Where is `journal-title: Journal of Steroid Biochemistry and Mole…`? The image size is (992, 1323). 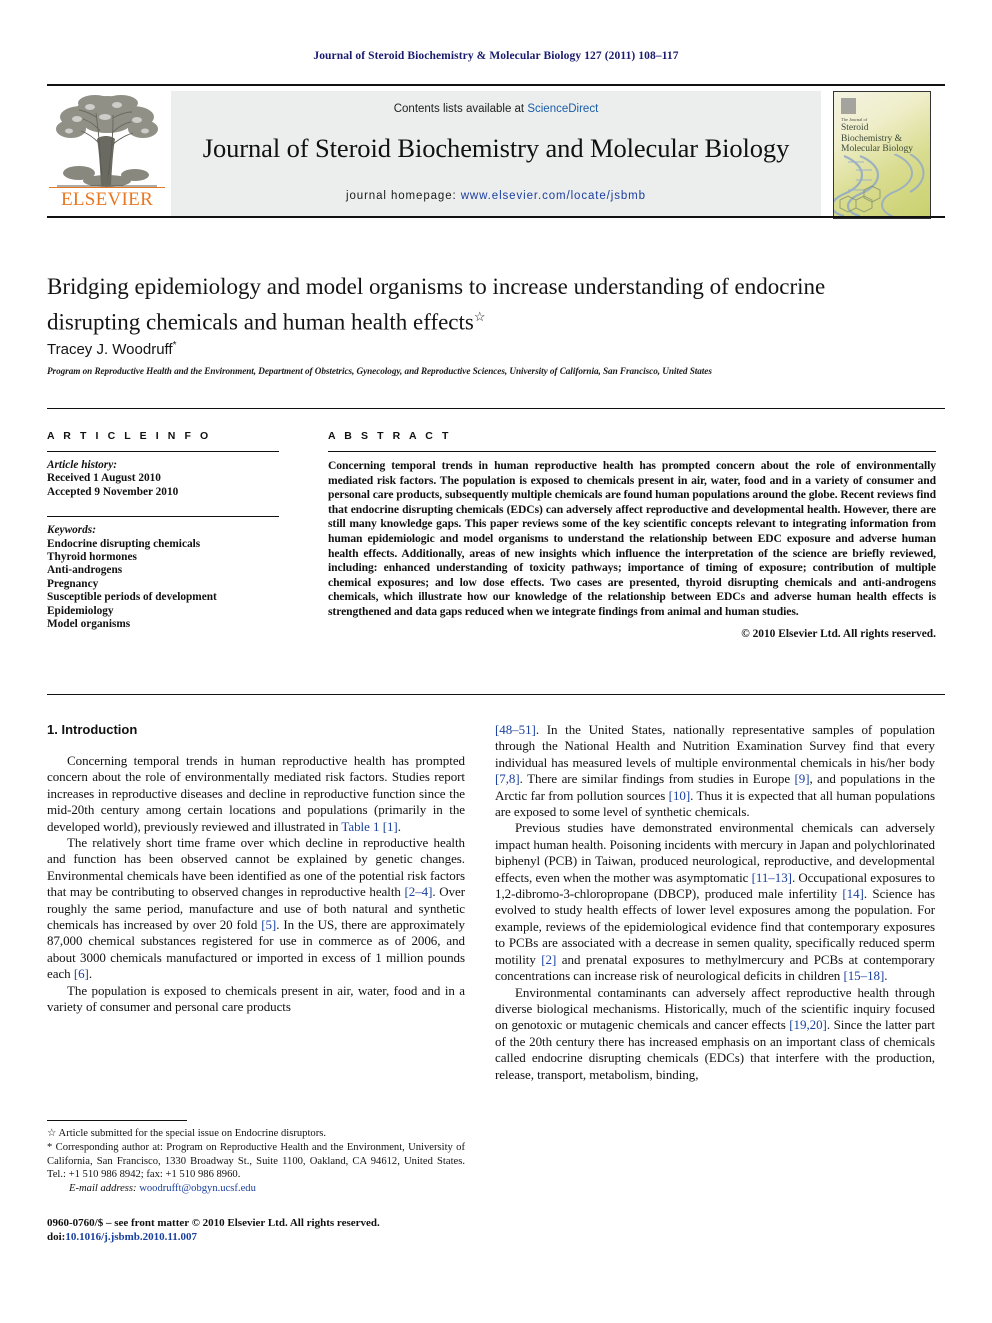 journal-title: Journal of Steroid Biochemistry and Mole… is located at coordinates (496, 148).